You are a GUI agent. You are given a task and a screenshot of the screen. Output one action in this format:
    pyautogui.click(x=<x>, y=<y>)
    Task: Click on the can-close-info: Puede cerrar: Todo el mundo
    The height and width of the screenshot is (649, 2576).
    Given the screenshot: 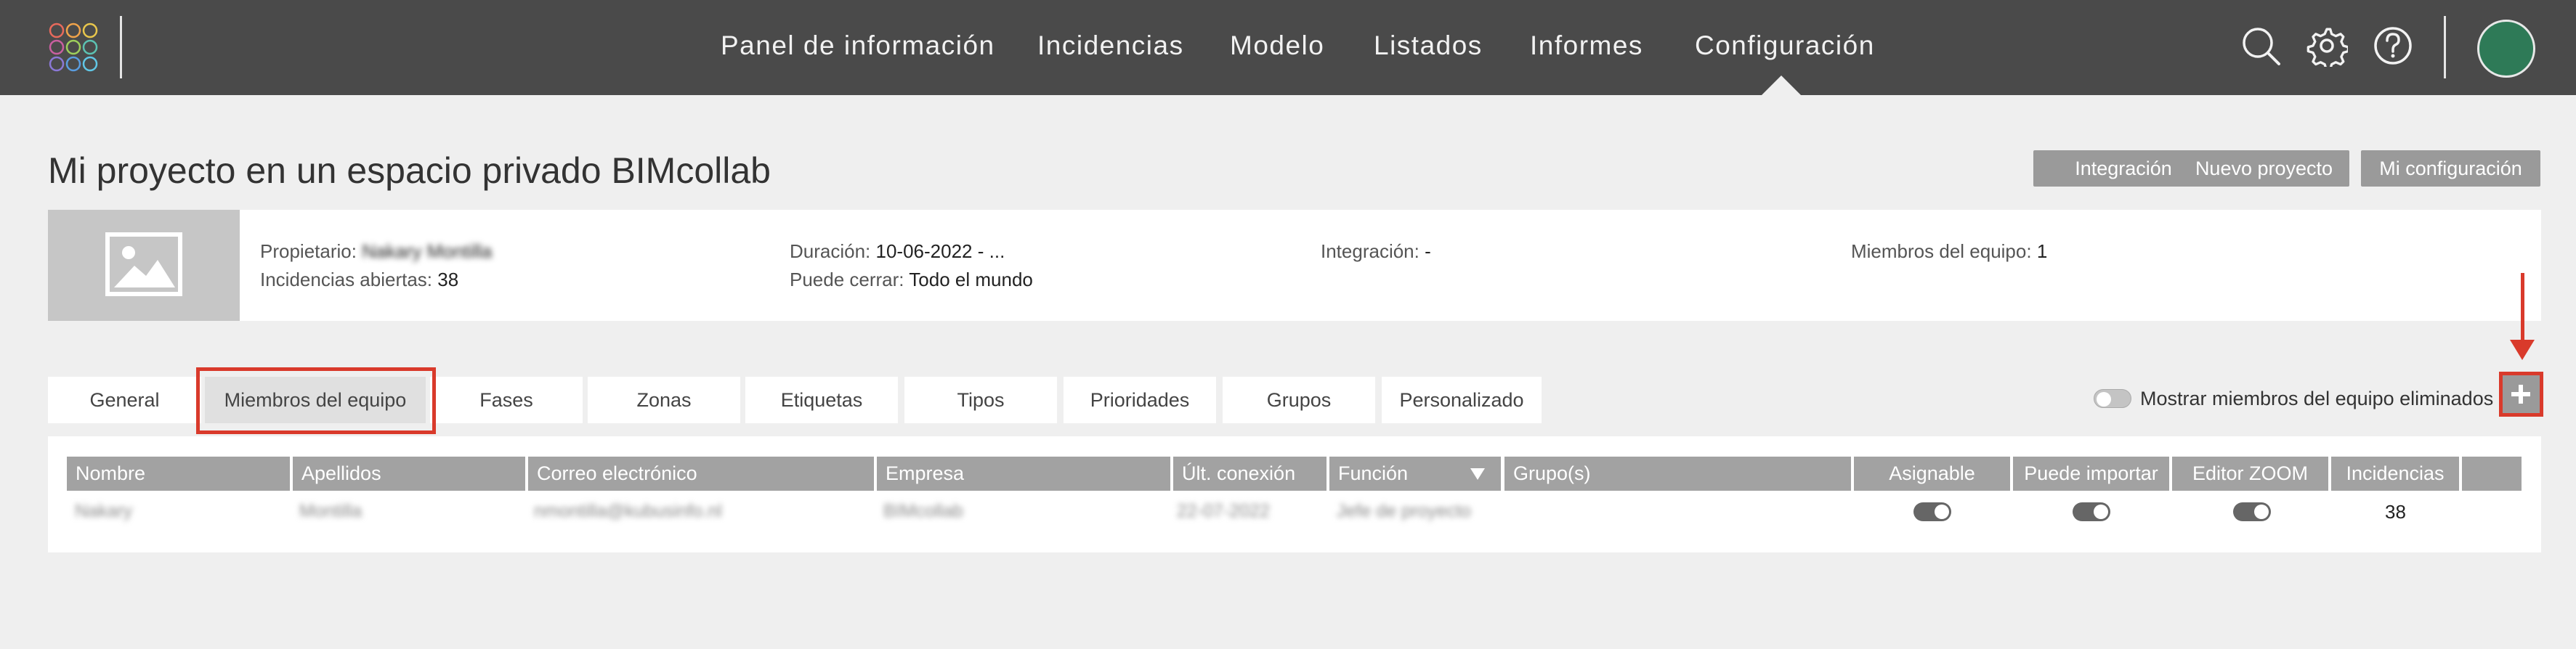 What is the action you would take?
    pyautogui.click(x=912, y=280)
    